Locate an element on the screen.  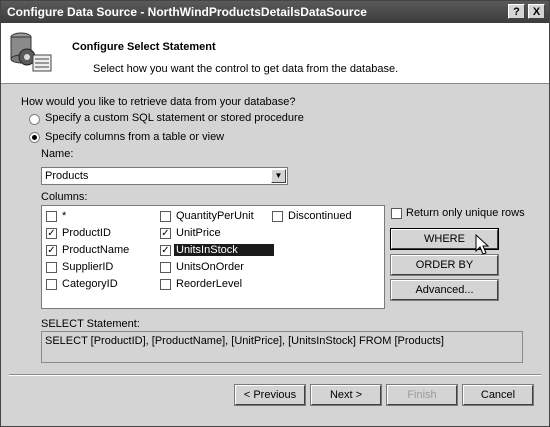
column-label: UnitsOnOrder is located at coordinates (210, 267).